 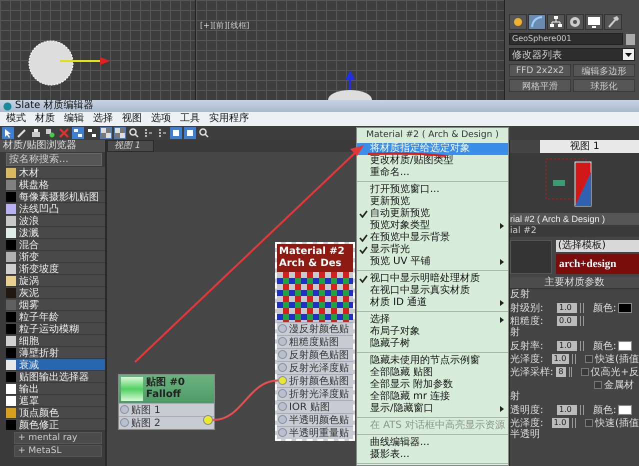 I want to click on map-list-item: 泼溅, so click(x=55, y=233).